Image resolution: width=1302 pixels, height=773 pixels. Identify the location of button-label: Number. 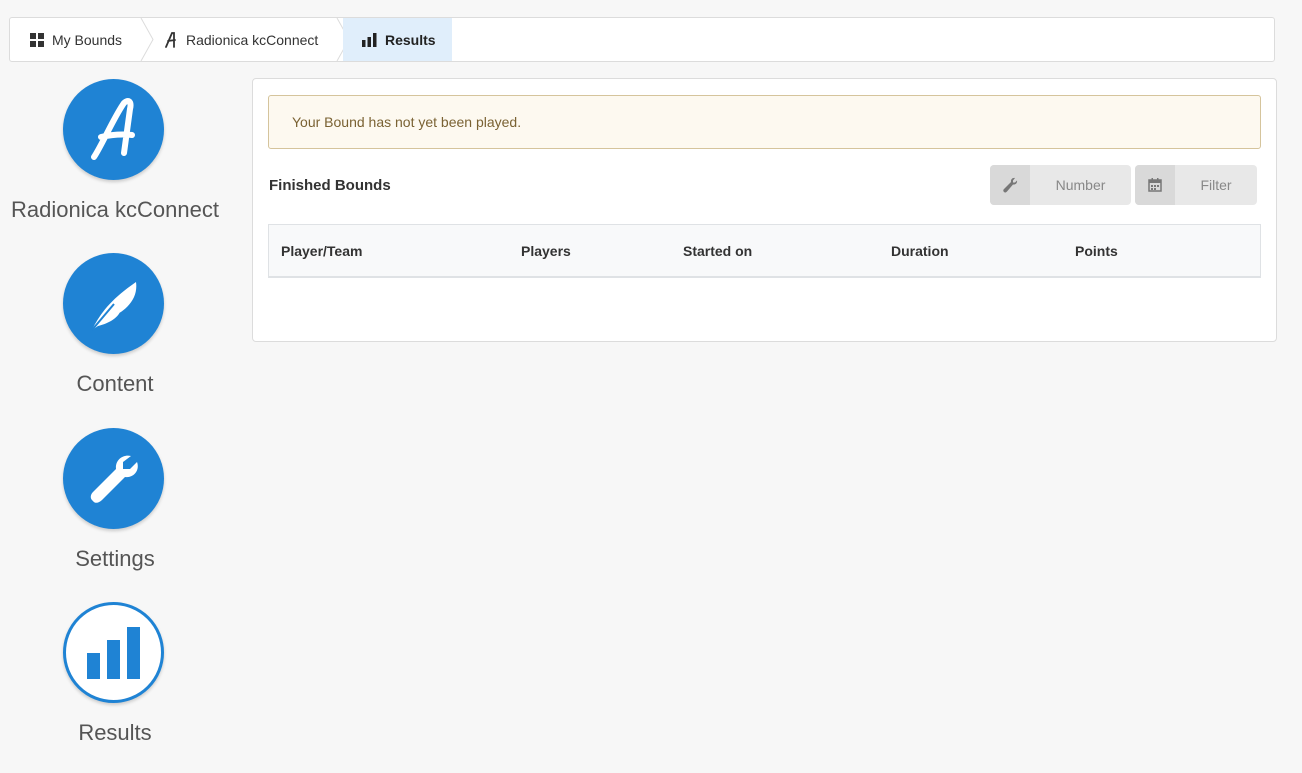
(1080, 185).